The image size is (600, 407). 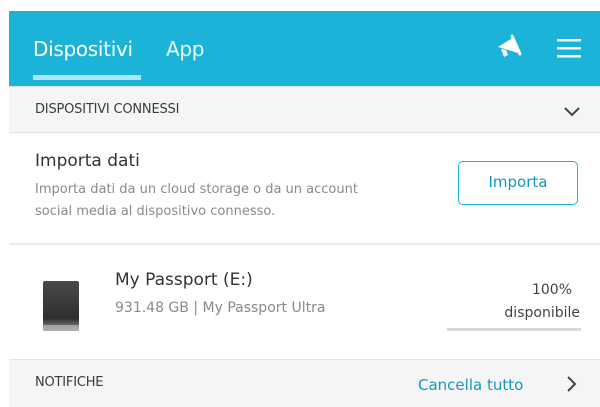 I want to click on device-name: My Passport (E:), so click(x=184, y=280).